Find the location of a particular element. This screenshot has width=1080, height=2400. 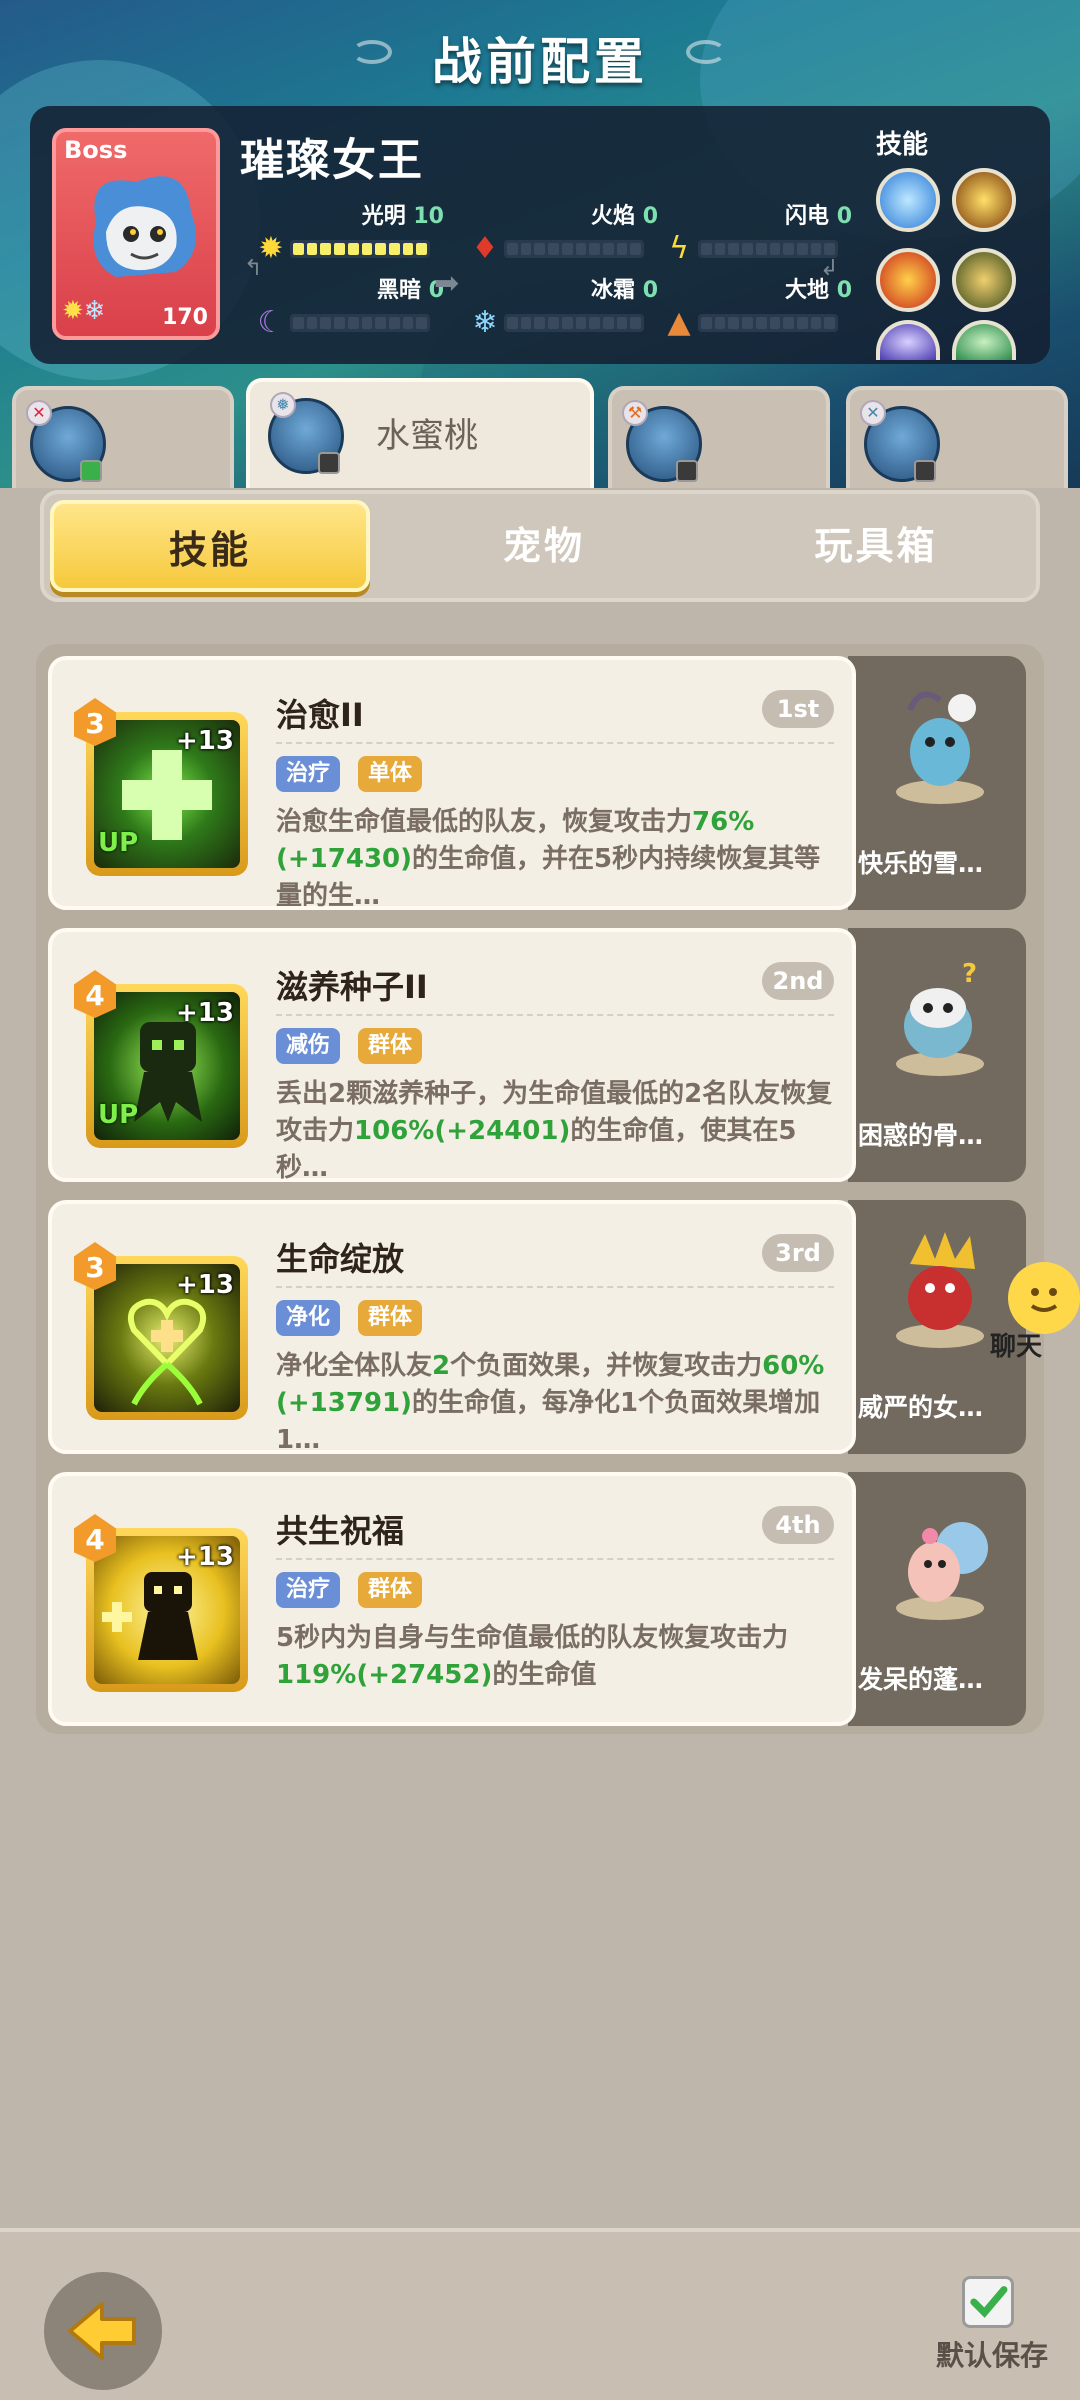

team-selector: ✕ ❅ 水蜜桃 ⚒ ✕ is located at coordinates (540, 434).